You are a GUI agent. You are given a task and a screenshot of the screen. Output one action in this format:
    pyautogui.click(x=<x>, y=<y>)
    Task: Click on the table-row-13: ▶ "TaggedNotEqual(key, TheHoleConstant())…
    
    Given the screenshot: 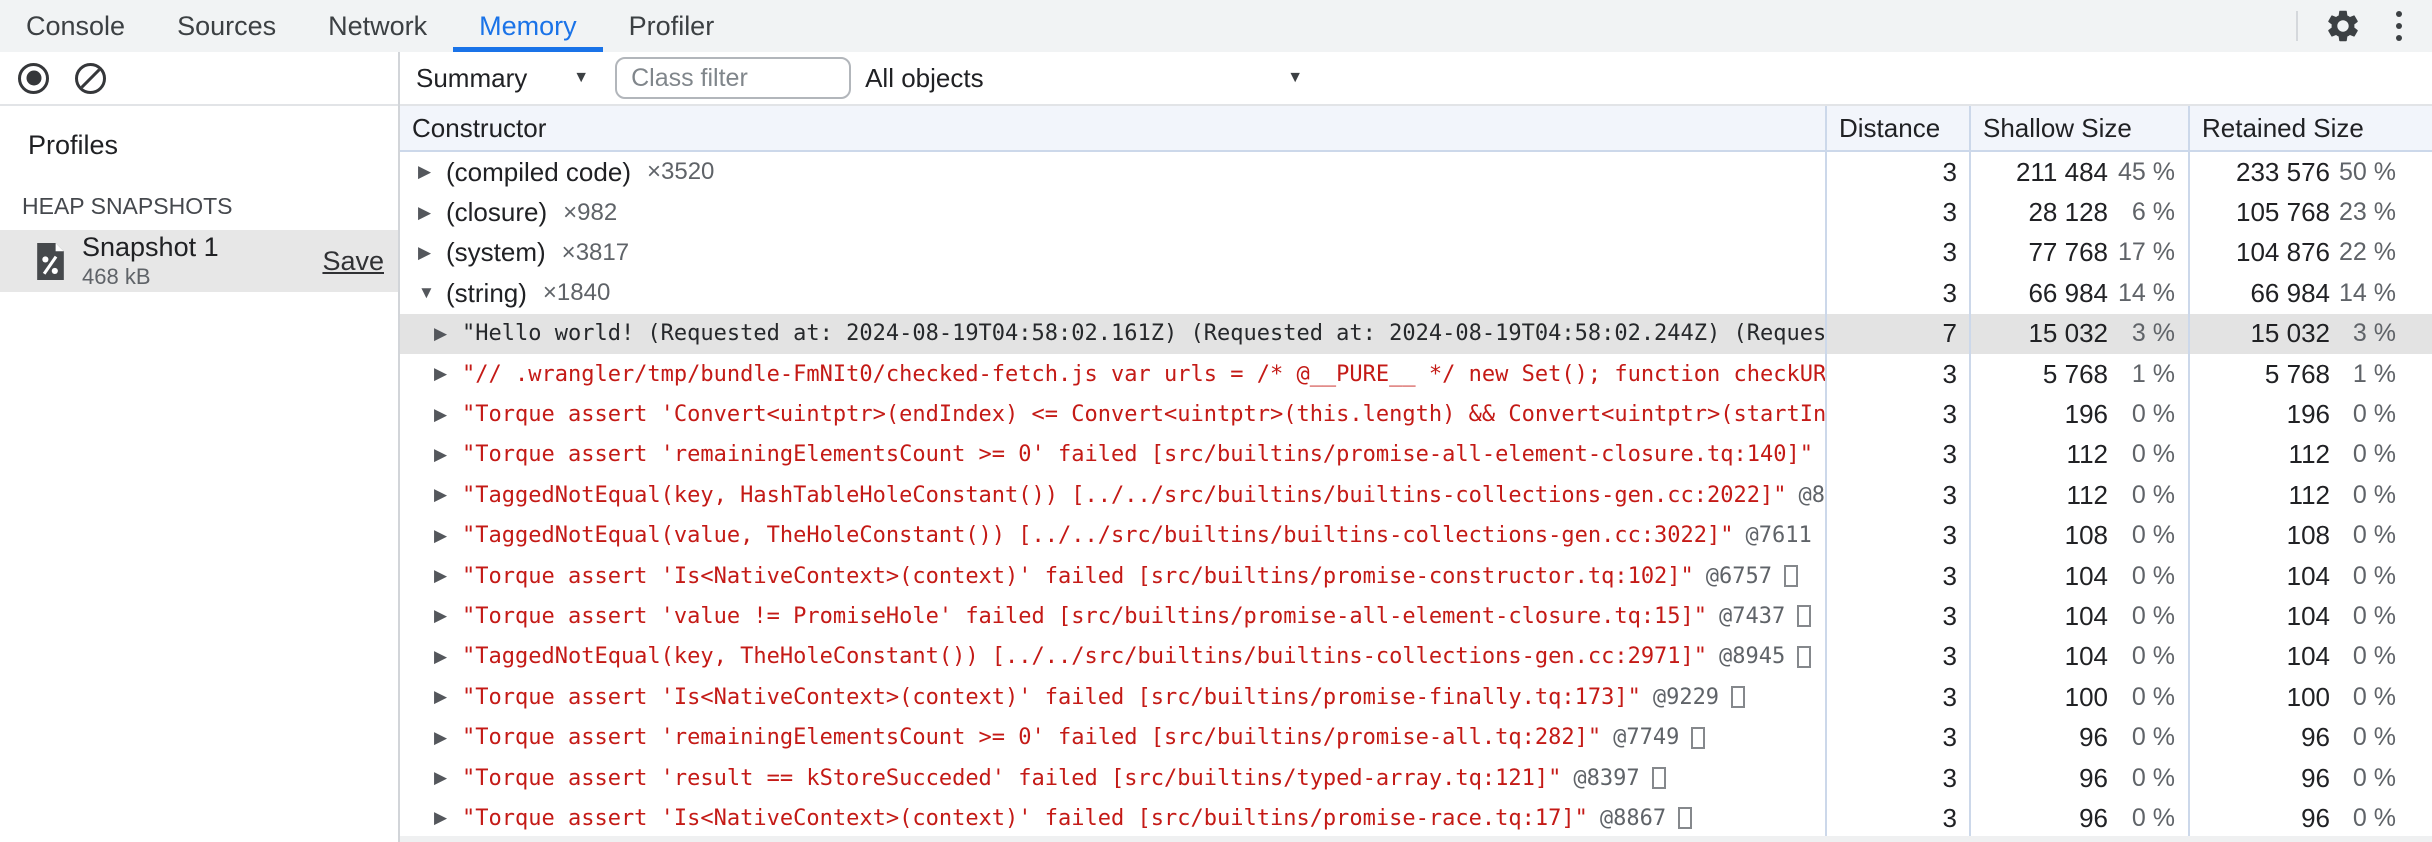 What is the action you would take?
    pyautogui.click(x=1416, y=657)
    